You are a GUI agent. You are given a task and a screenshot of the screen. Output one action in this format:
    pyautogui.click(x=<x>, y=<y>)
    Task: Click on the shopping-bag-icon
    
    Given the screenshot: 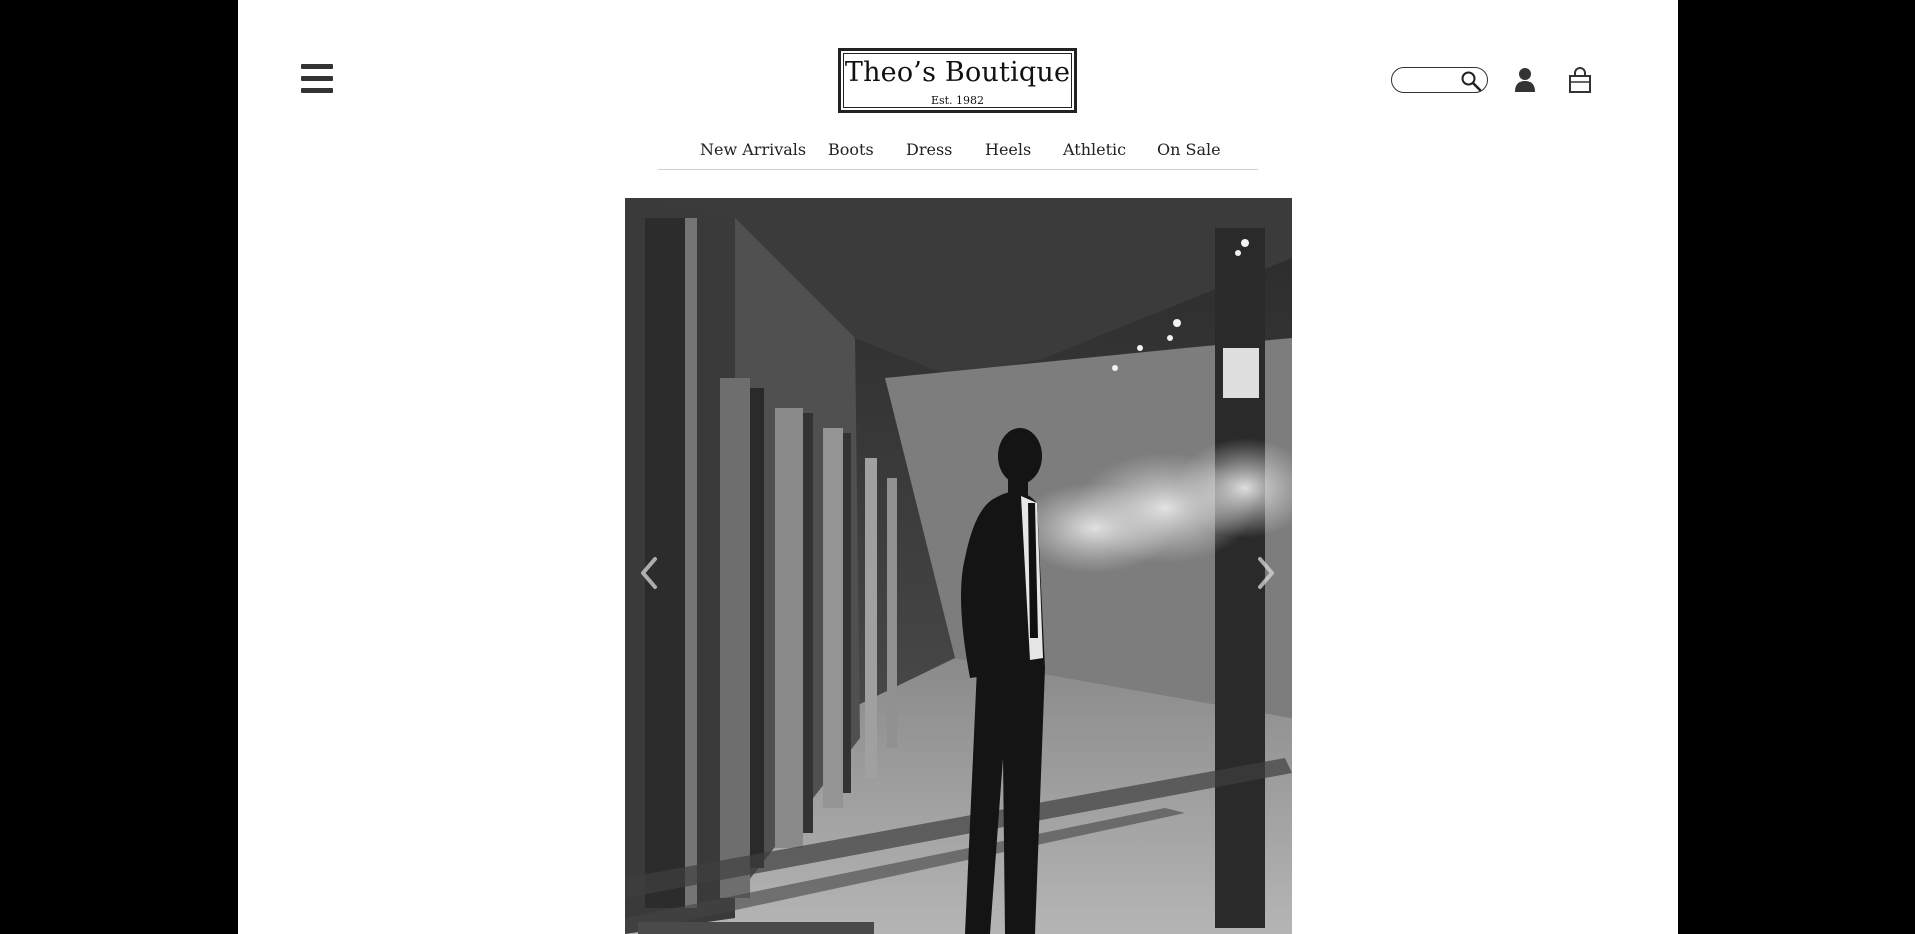 What is the action you would take?
    pyautogui.click(x=1580, y=80)
    